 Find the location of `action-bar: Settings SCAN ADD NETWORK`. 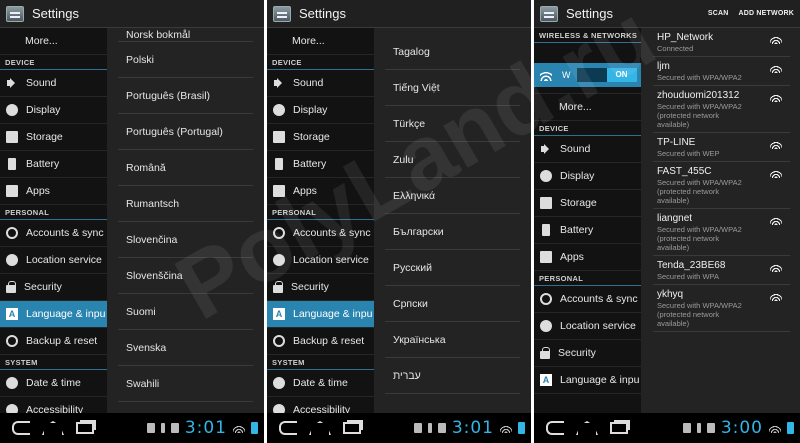

action-bar: Settings SCAN ADD NETWORK is located at coordinates (667, 14).